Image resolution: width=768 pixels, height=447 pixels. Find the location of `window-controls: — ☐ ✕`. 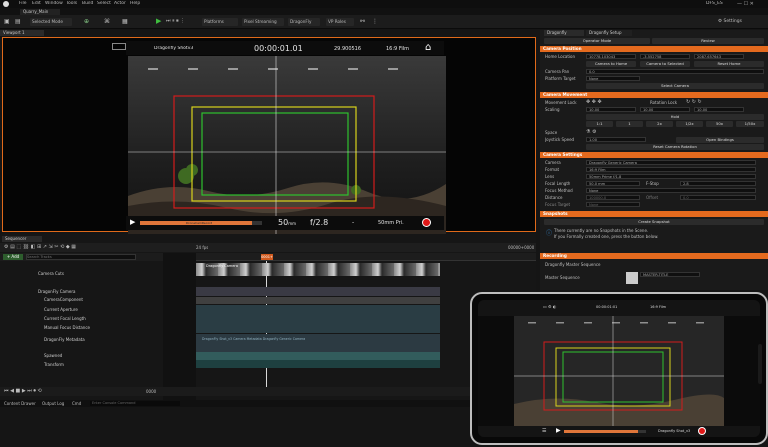

window-controls: — ☐ ✕ is located at coordinates (745, 4).